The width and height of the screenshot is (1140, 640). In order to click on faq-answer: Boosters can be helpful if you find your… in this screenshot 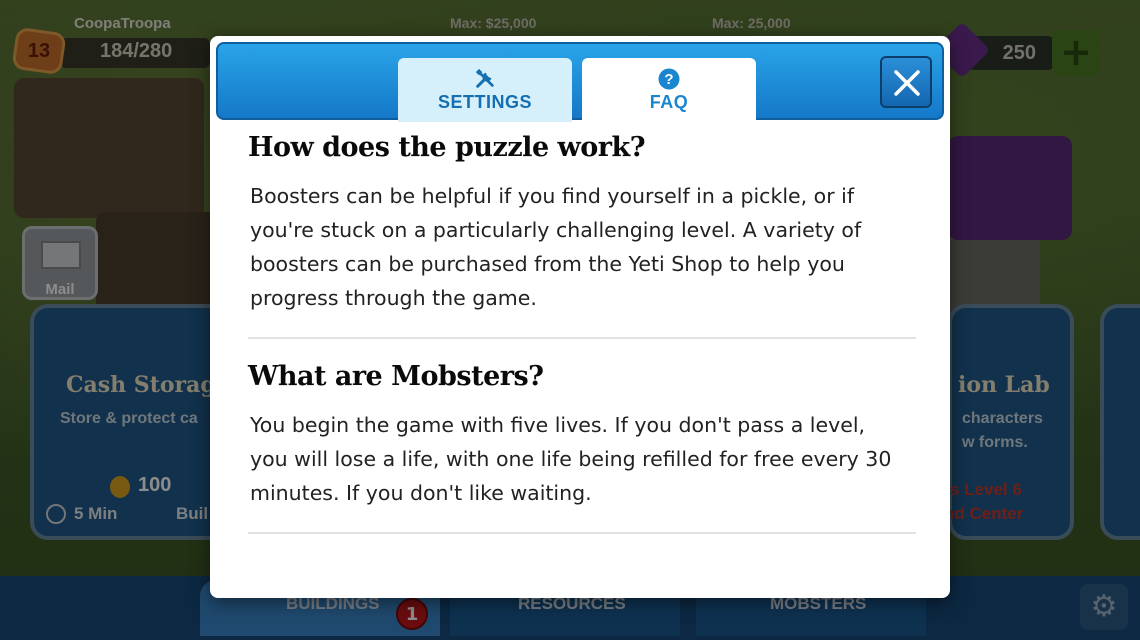, I will do `click(556, 247)`.